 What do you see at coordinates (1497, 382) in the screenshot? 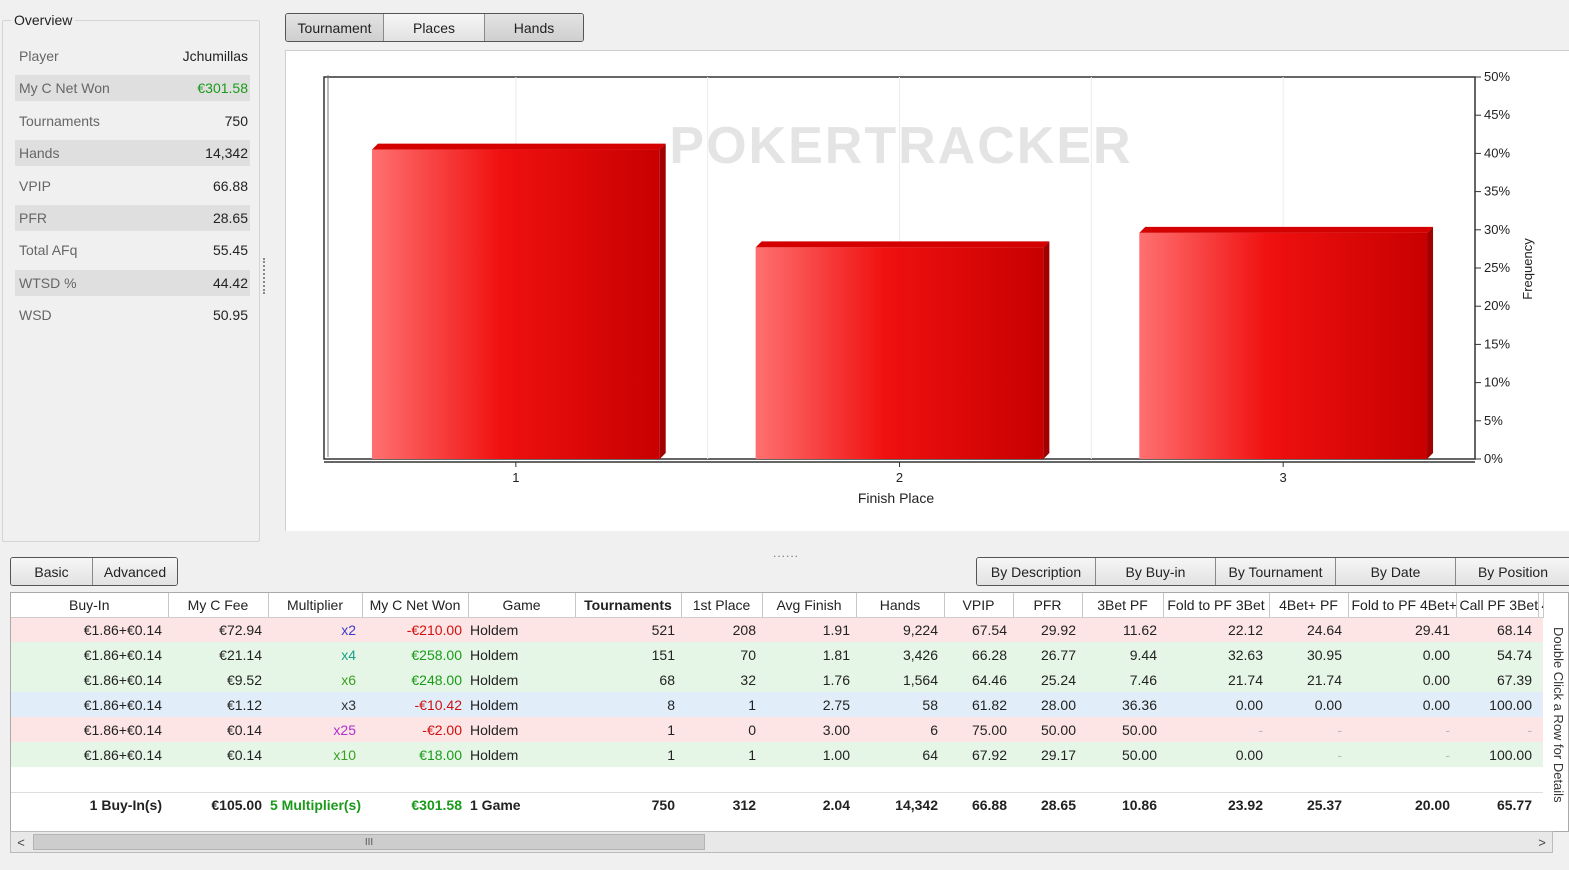
I see `y-tick-label: 10%` at bounding box center [1497, 382].